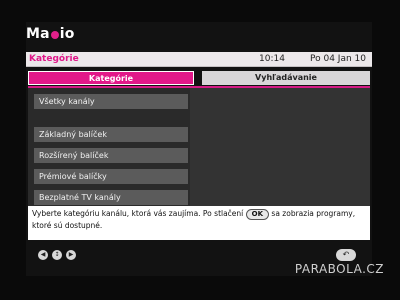 The height and width of the screenshot is (300, 400). What do you see at coordinates (257, 214) in the screenshot?
I see `ok-button-icon: OK` at bounding box center [257, 214].